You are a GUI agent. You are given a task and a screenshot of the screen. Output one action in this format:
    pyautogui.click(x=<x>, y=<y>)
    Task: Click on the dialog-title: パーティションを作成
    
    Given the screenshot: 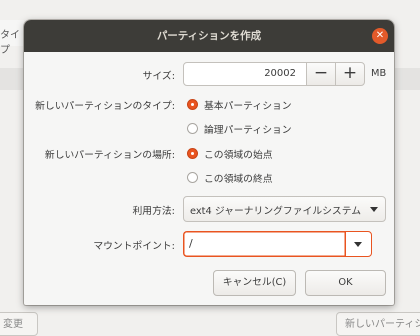 What is the action you would take?
    pyautogui.click(x=209, y=36)
    